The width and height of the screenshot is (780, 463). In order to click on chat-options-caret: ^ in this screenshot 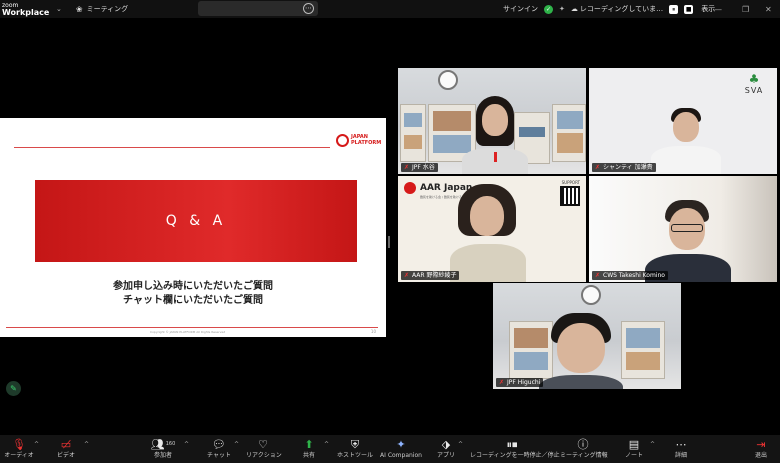, I will do `click(236, 444)`.